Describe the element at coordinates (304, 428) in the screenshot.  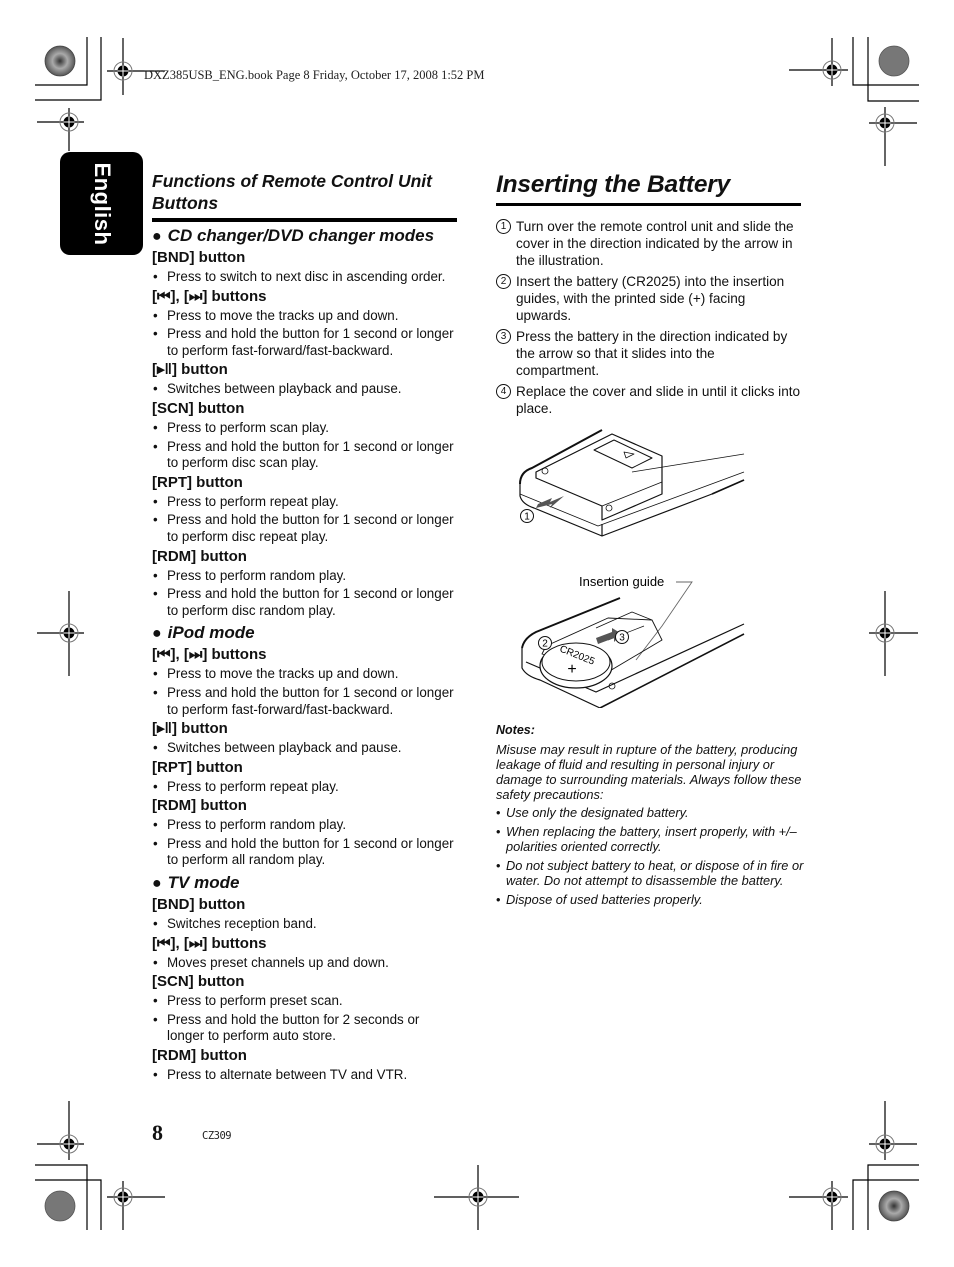
I see `list-item: Press to perform scan play.` at that location.